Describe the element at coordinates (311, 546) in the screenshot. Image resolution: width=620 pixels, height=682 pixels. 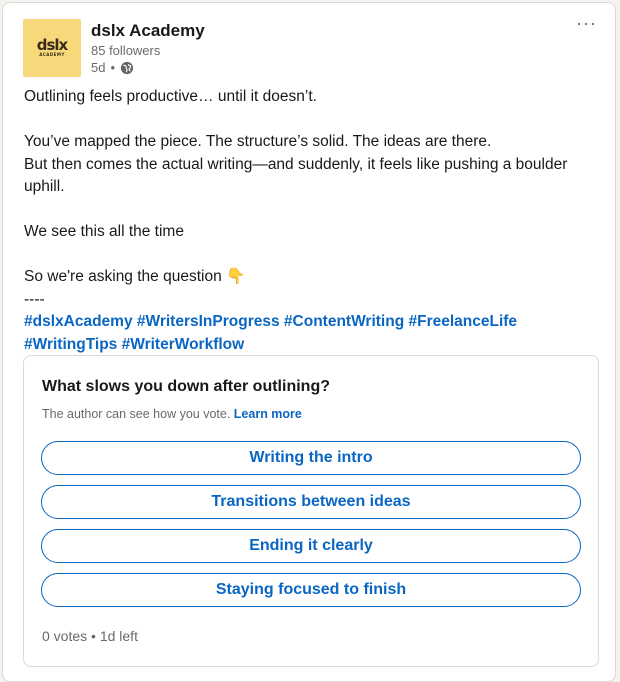
I see `poll-option-ending: Ending it clearly` at that location.